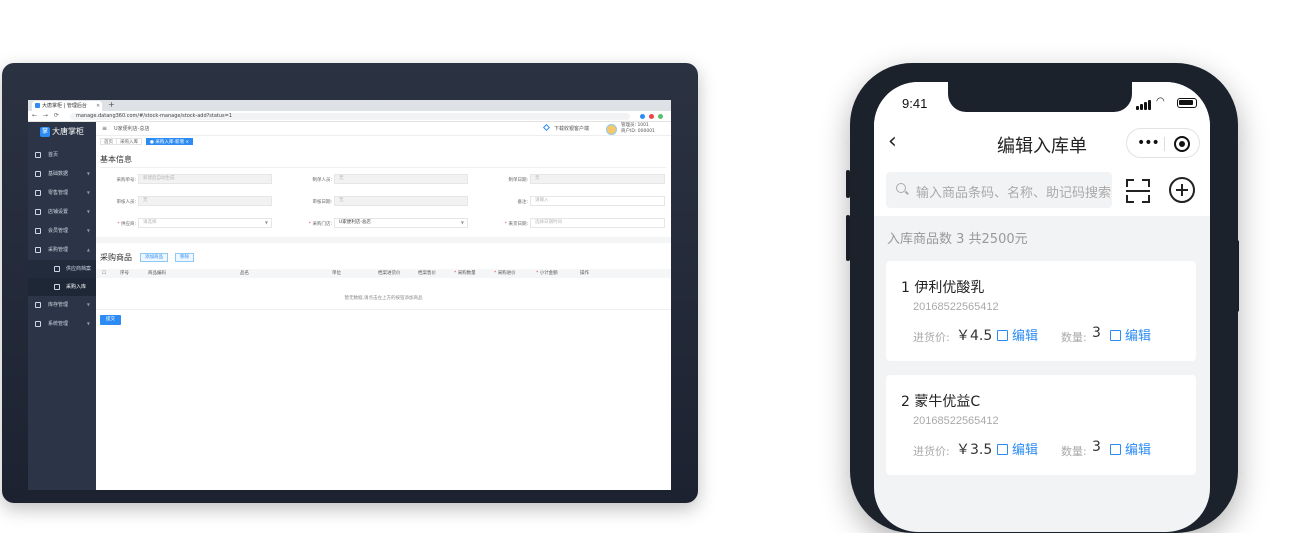 Image resolution: width=1302 pixels, height=533 pixels. Describe the element at coordinates (129, 141) in the screenshot. I see `crumb-purchase-in: 采购入库` at that location.